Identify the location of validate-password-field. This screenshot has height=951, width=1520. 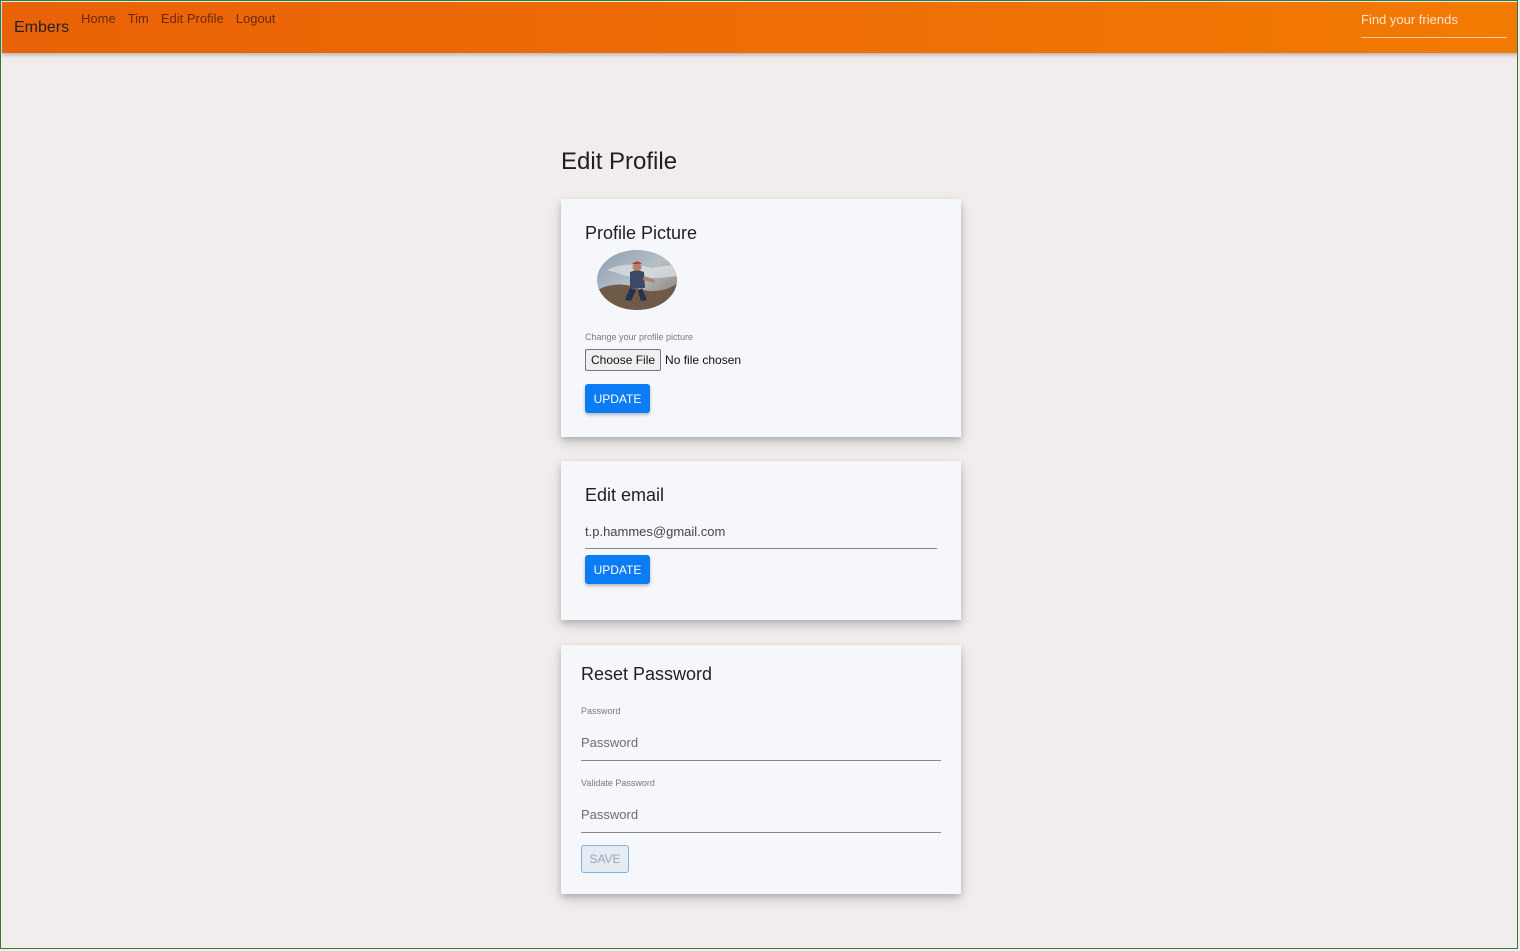
(761, 819).